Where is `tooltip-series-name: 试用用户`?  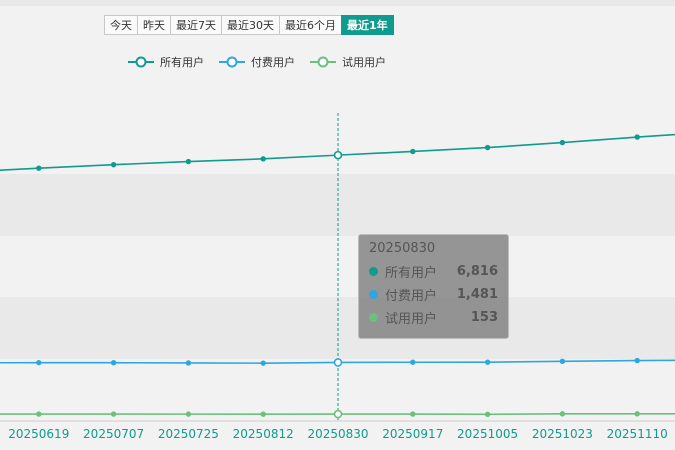
tooltip-series-name: 试用用户 is located at coordinates (411, 319).